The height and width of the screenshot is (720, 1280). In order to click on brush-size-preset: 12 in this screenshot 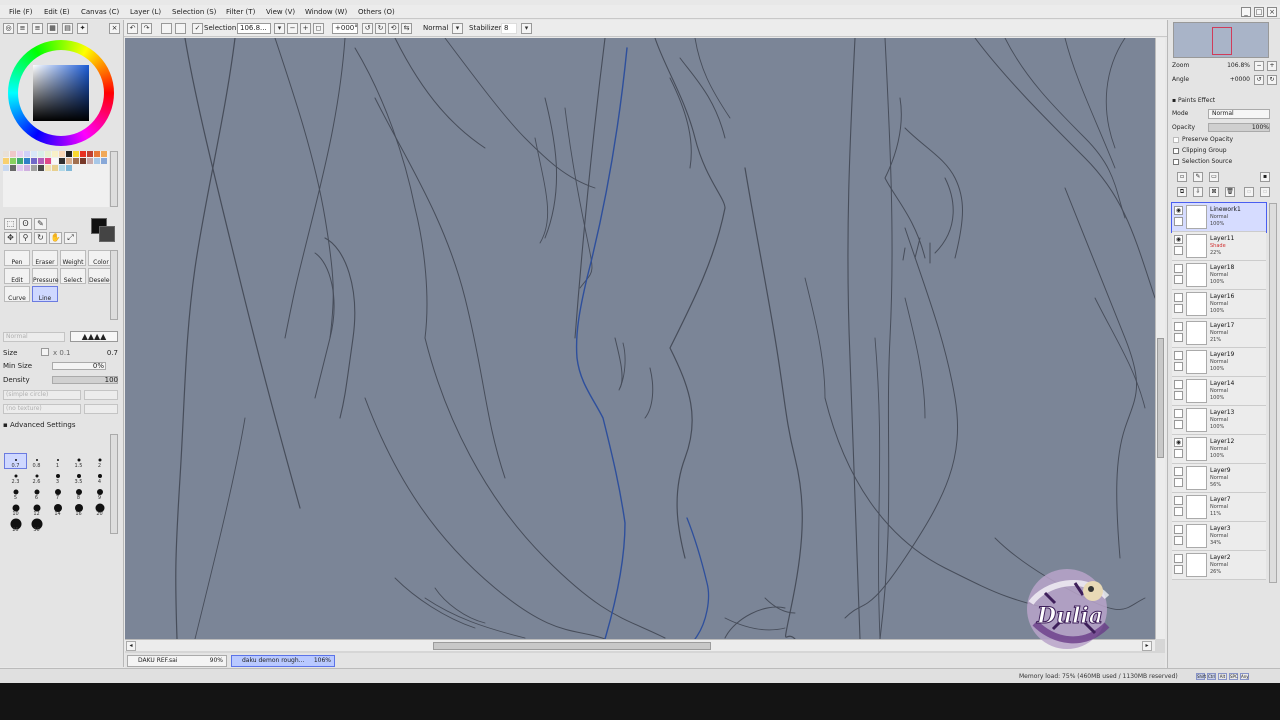, I will do `click(36, 509)`.